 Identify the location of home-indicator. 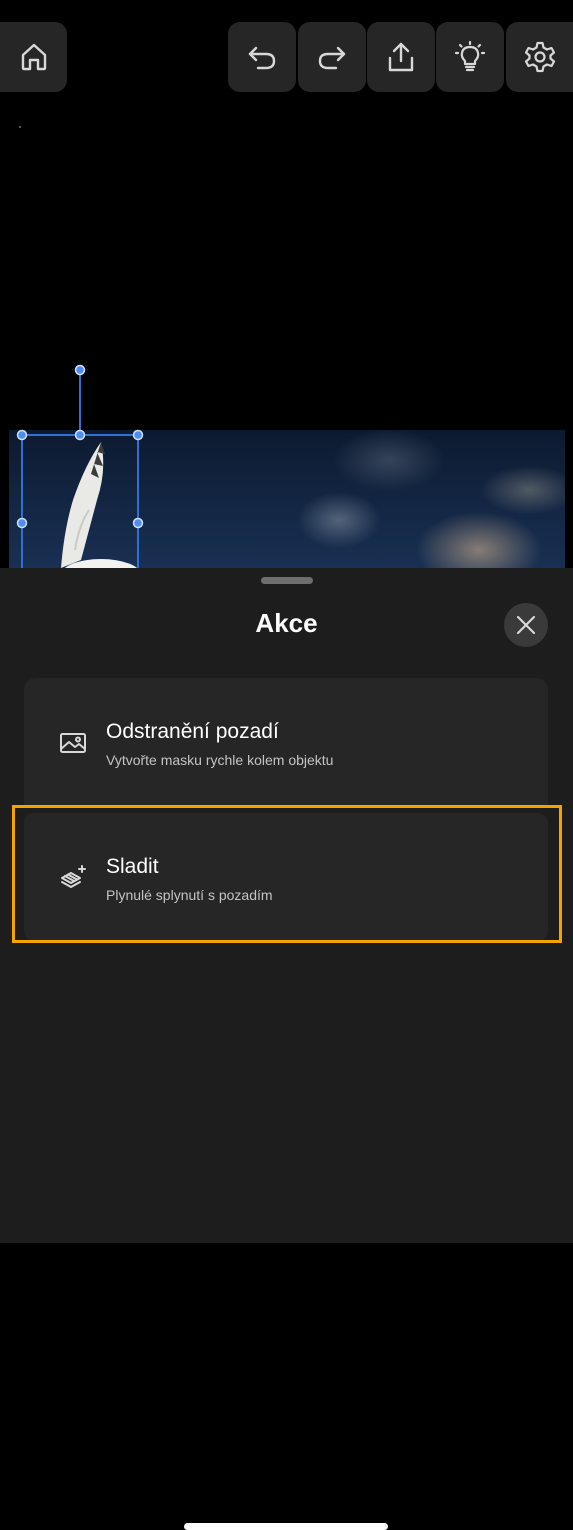
(286, 1526).